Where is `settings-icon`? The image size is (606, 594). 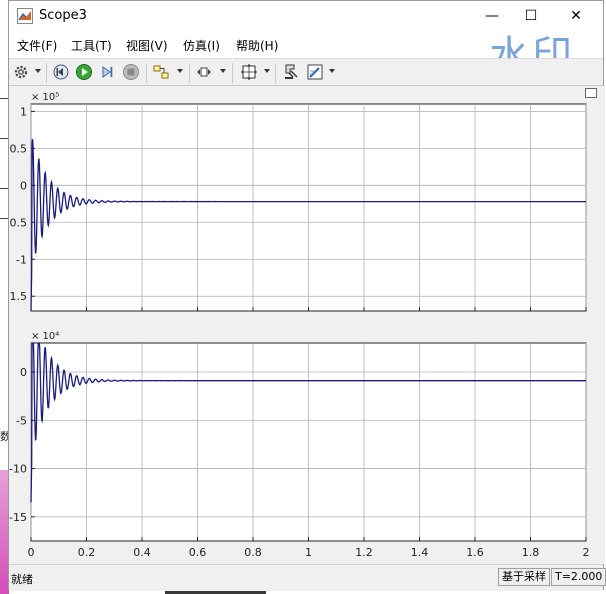
settings-icon is located at coordinates (21, 72).